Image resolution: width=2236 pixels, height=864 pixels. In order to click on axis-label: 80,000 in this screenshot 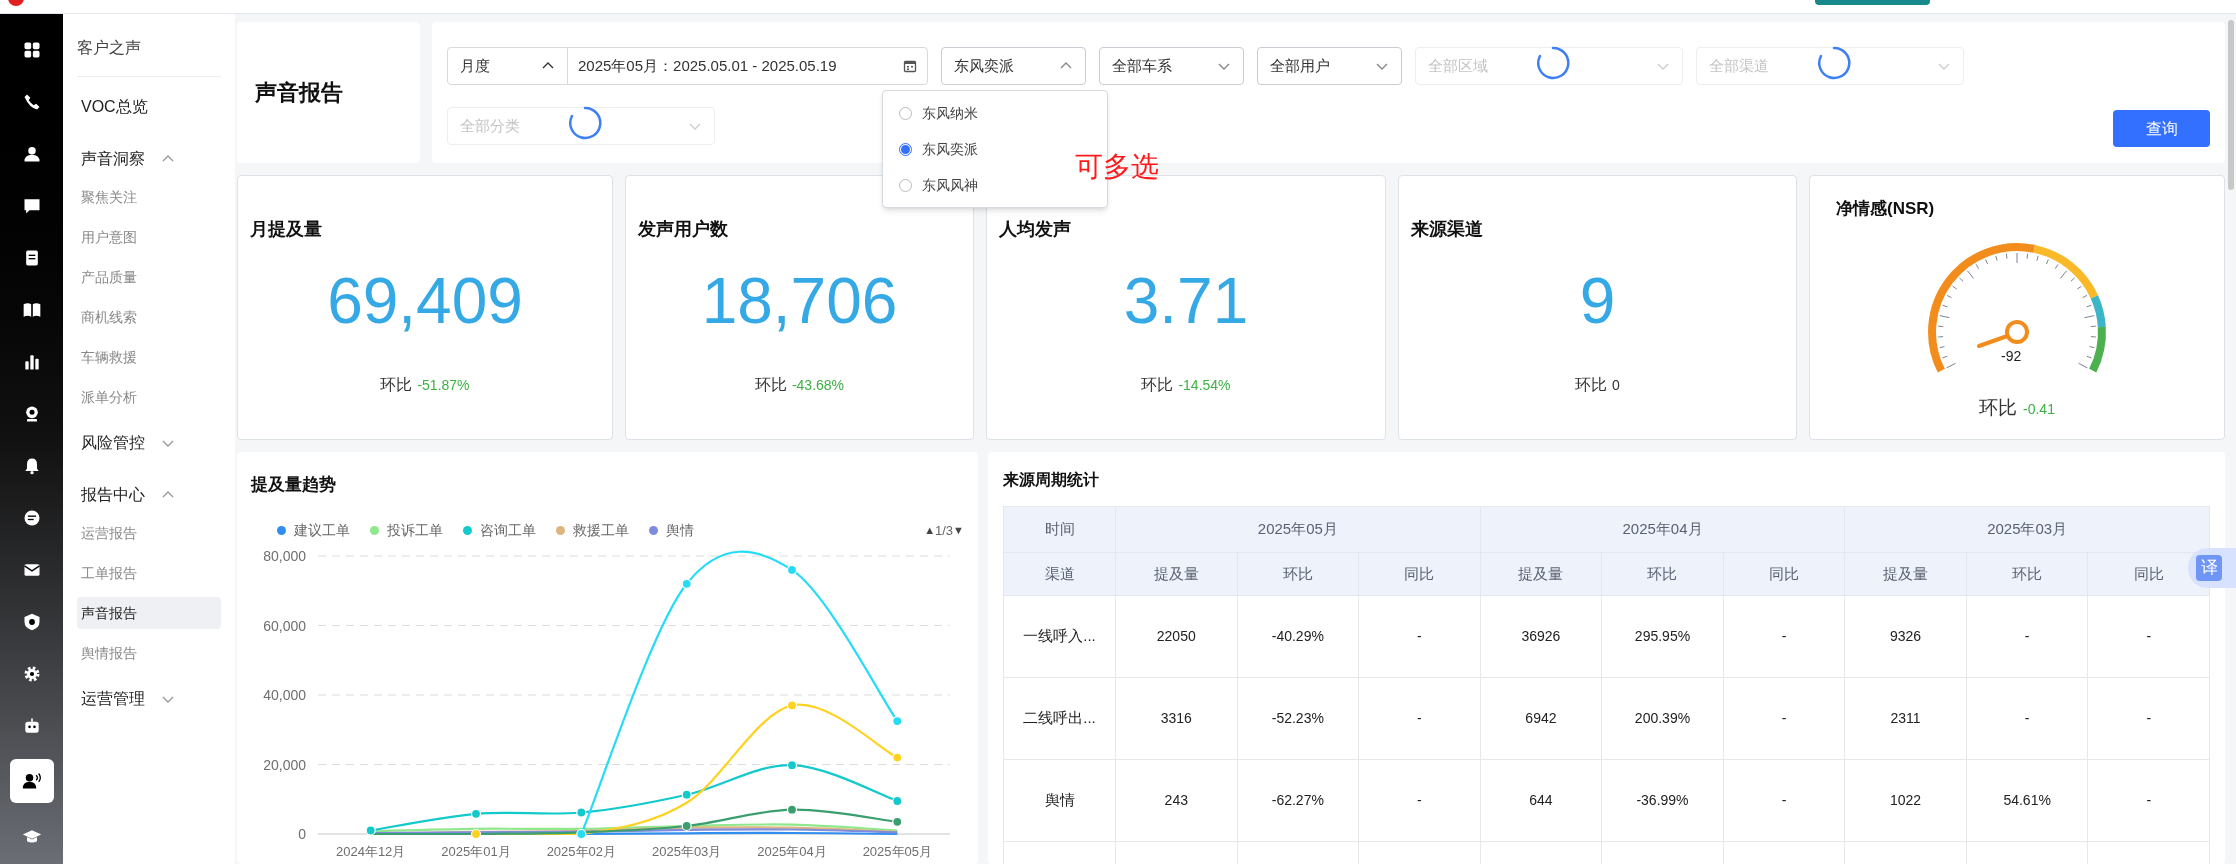, I will do `click(284, 555)`.